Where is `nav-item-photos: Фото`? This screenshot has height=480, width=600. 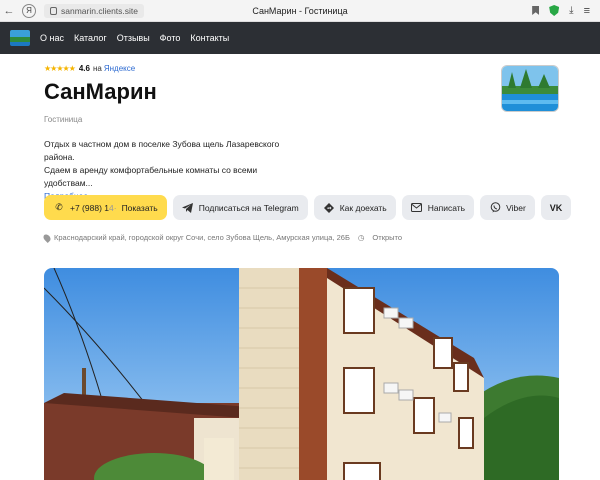 nav-item-photos: Фото is located at coordinates (170, 38).